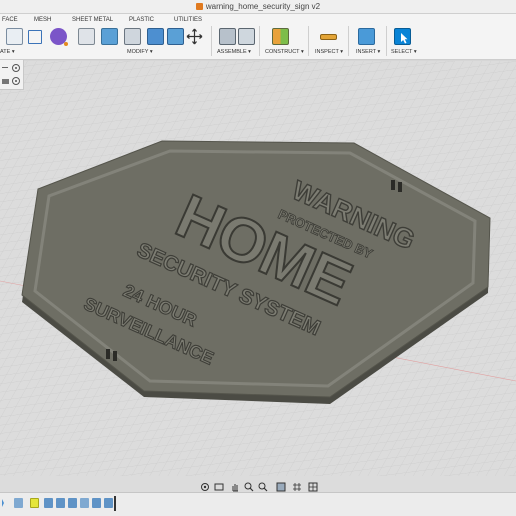  I want to click on document-tab: warning_home_security_sign v2, so click(258, 6).